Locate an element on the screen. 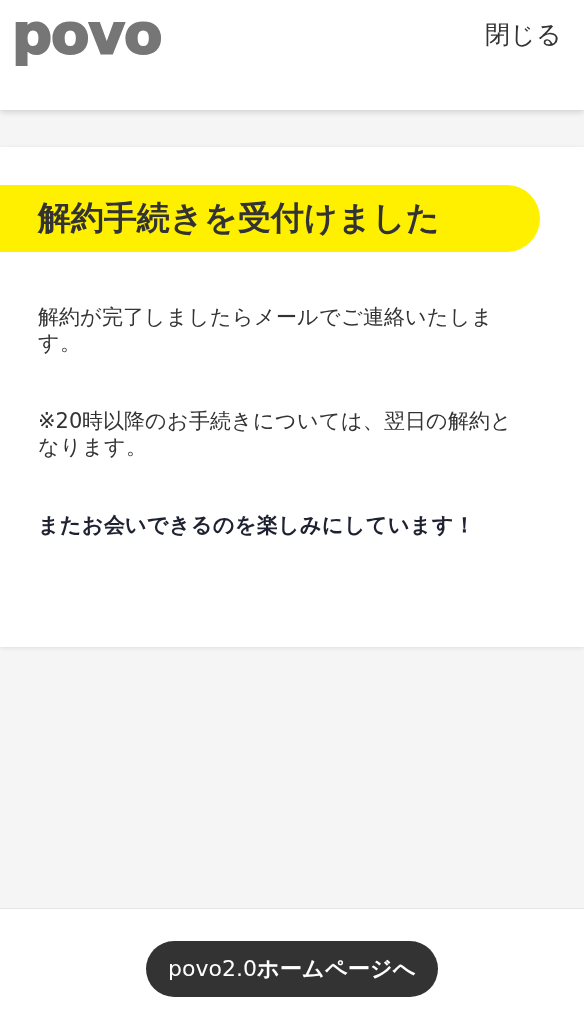 This screenshot has width=584, height=1024. title-banner: 解約手続きを受付けました is located at coordinates (270, 218).